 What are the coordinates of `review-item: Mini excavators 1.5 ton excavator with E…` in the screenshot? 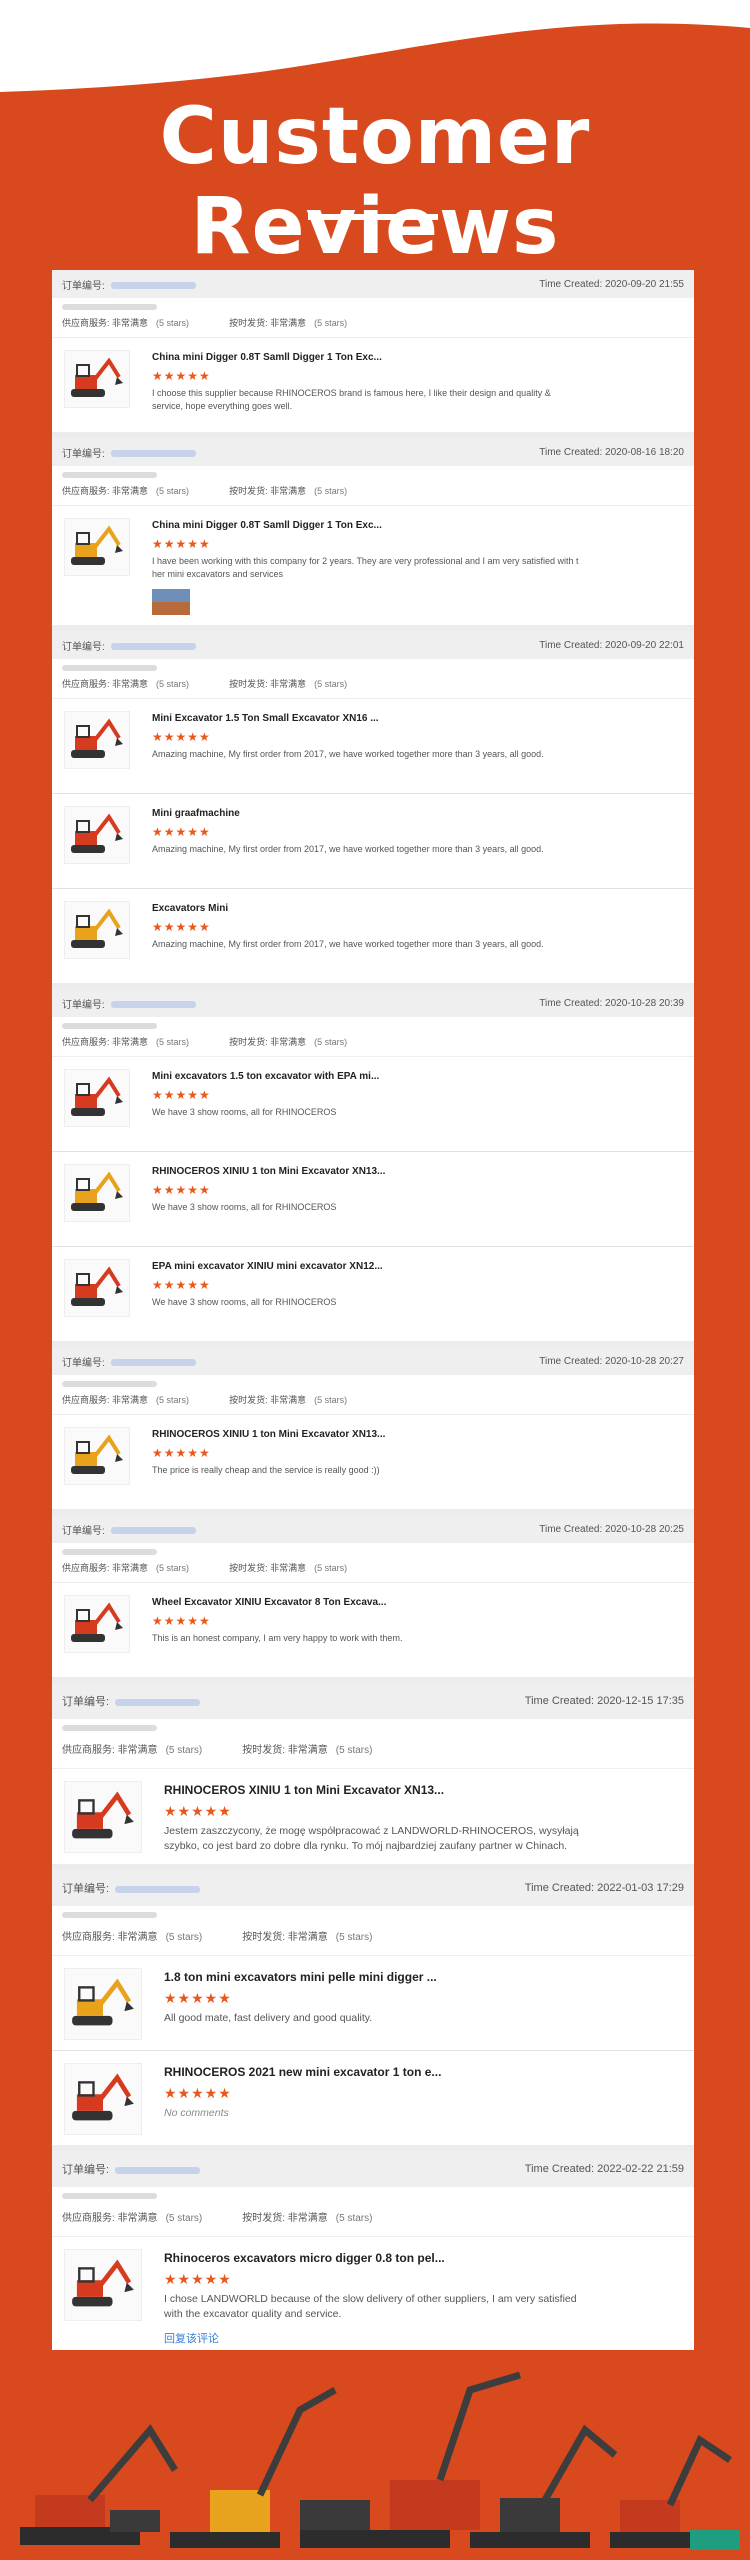 It's located at (373, 1104).